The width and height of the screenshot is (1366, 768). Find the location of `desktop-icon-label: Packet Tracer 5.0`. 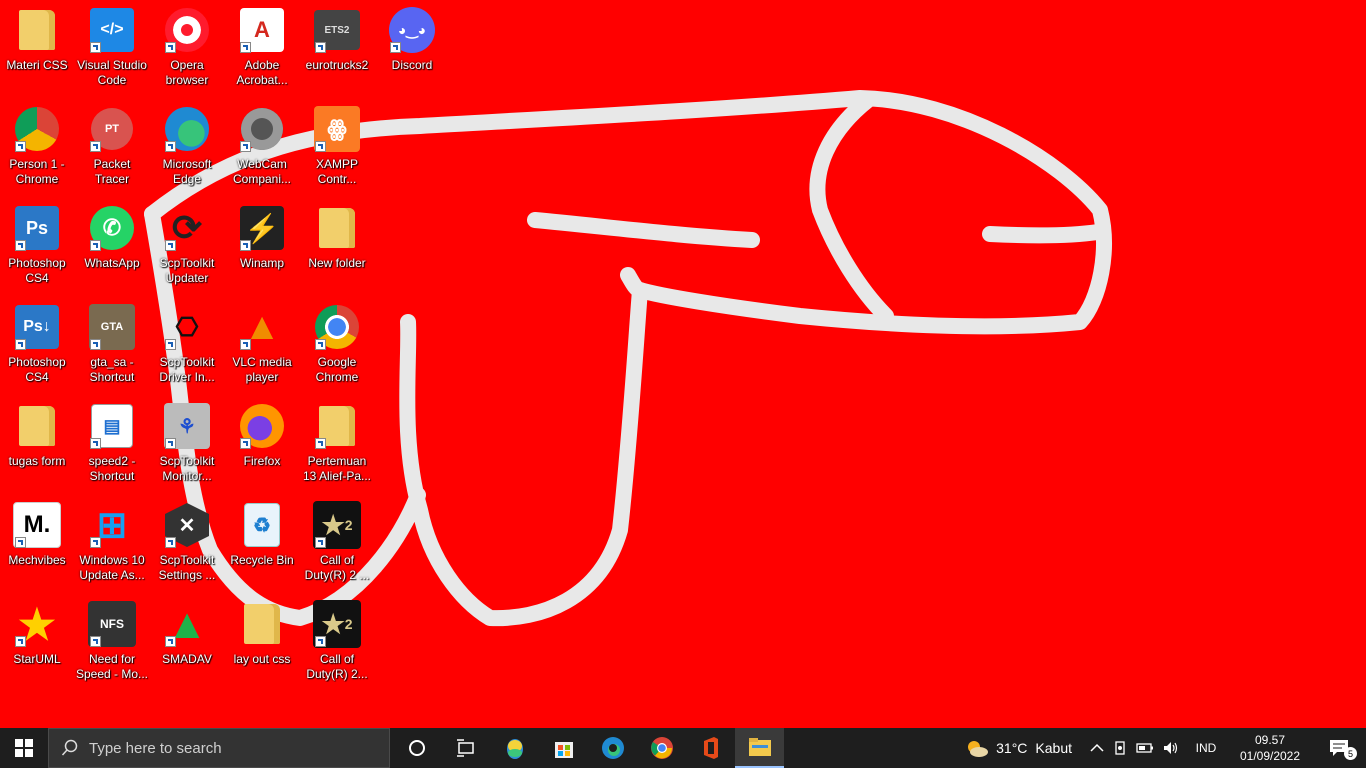

desktop-icon-label: Packet Tracer 5.0 is located at coordinates (112, 171).